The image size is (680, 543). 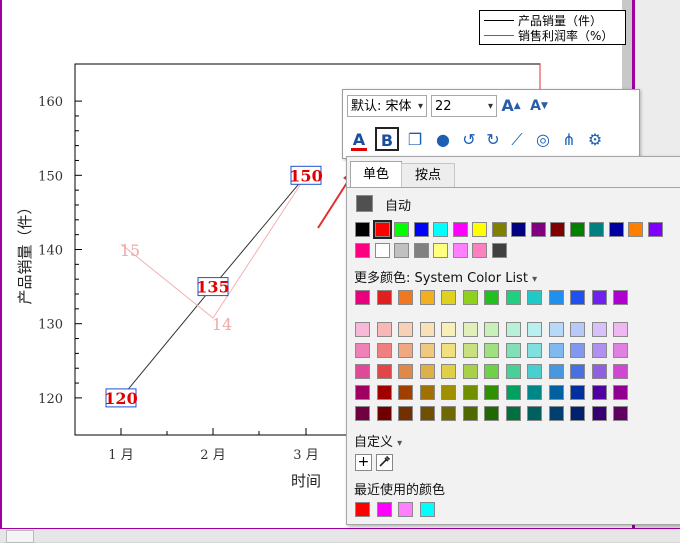 What do you see at coordinates (387, 106) in the screenshot?
I see `font-select: 默认: 宋体 ▾` at bounding box center [387, 106].